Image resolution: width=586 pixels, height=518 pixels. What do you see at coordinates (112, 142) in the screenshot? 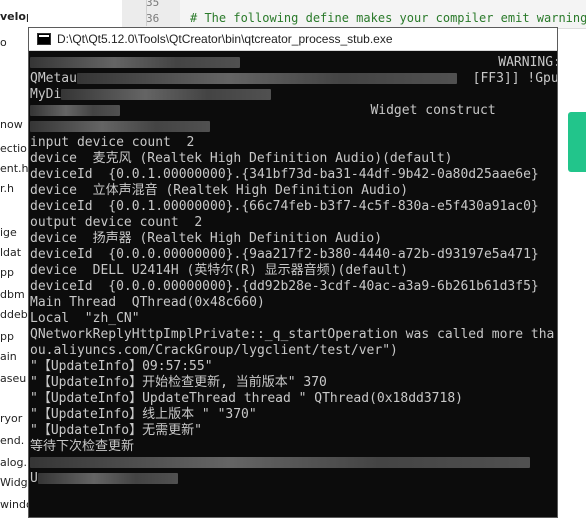
I see `console-line-text: input device count 2` at bounding box center [112, 142].